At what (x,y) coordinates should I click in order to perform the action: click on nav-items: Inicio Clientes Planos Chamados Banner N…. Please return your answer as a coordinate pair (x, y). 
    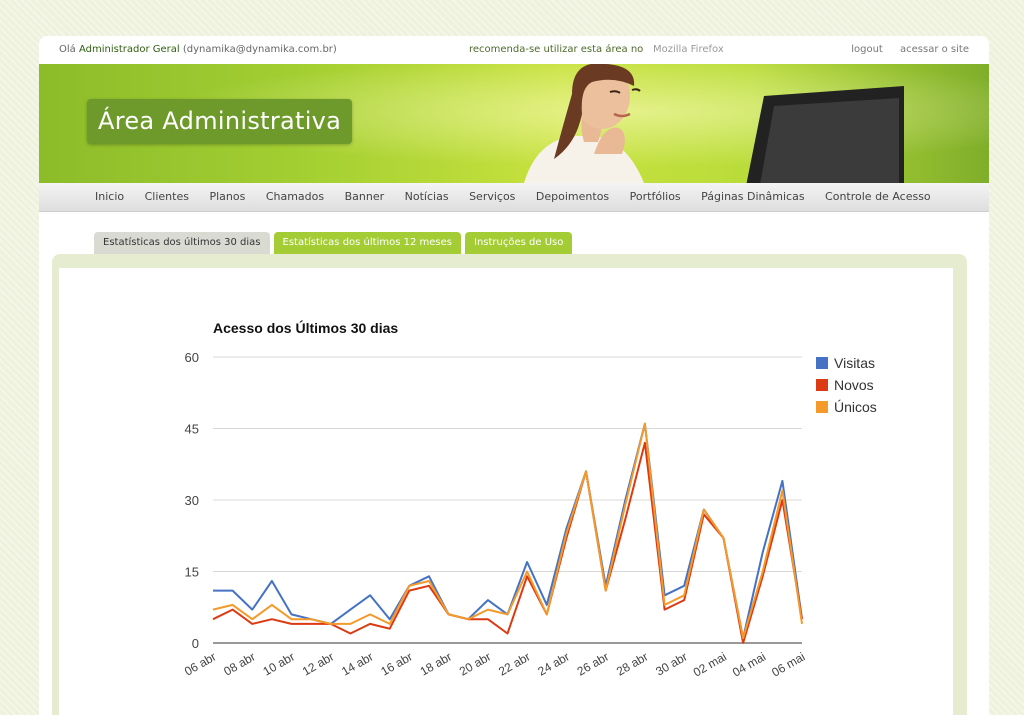
    Looking at the image, I should click on (521, 196).